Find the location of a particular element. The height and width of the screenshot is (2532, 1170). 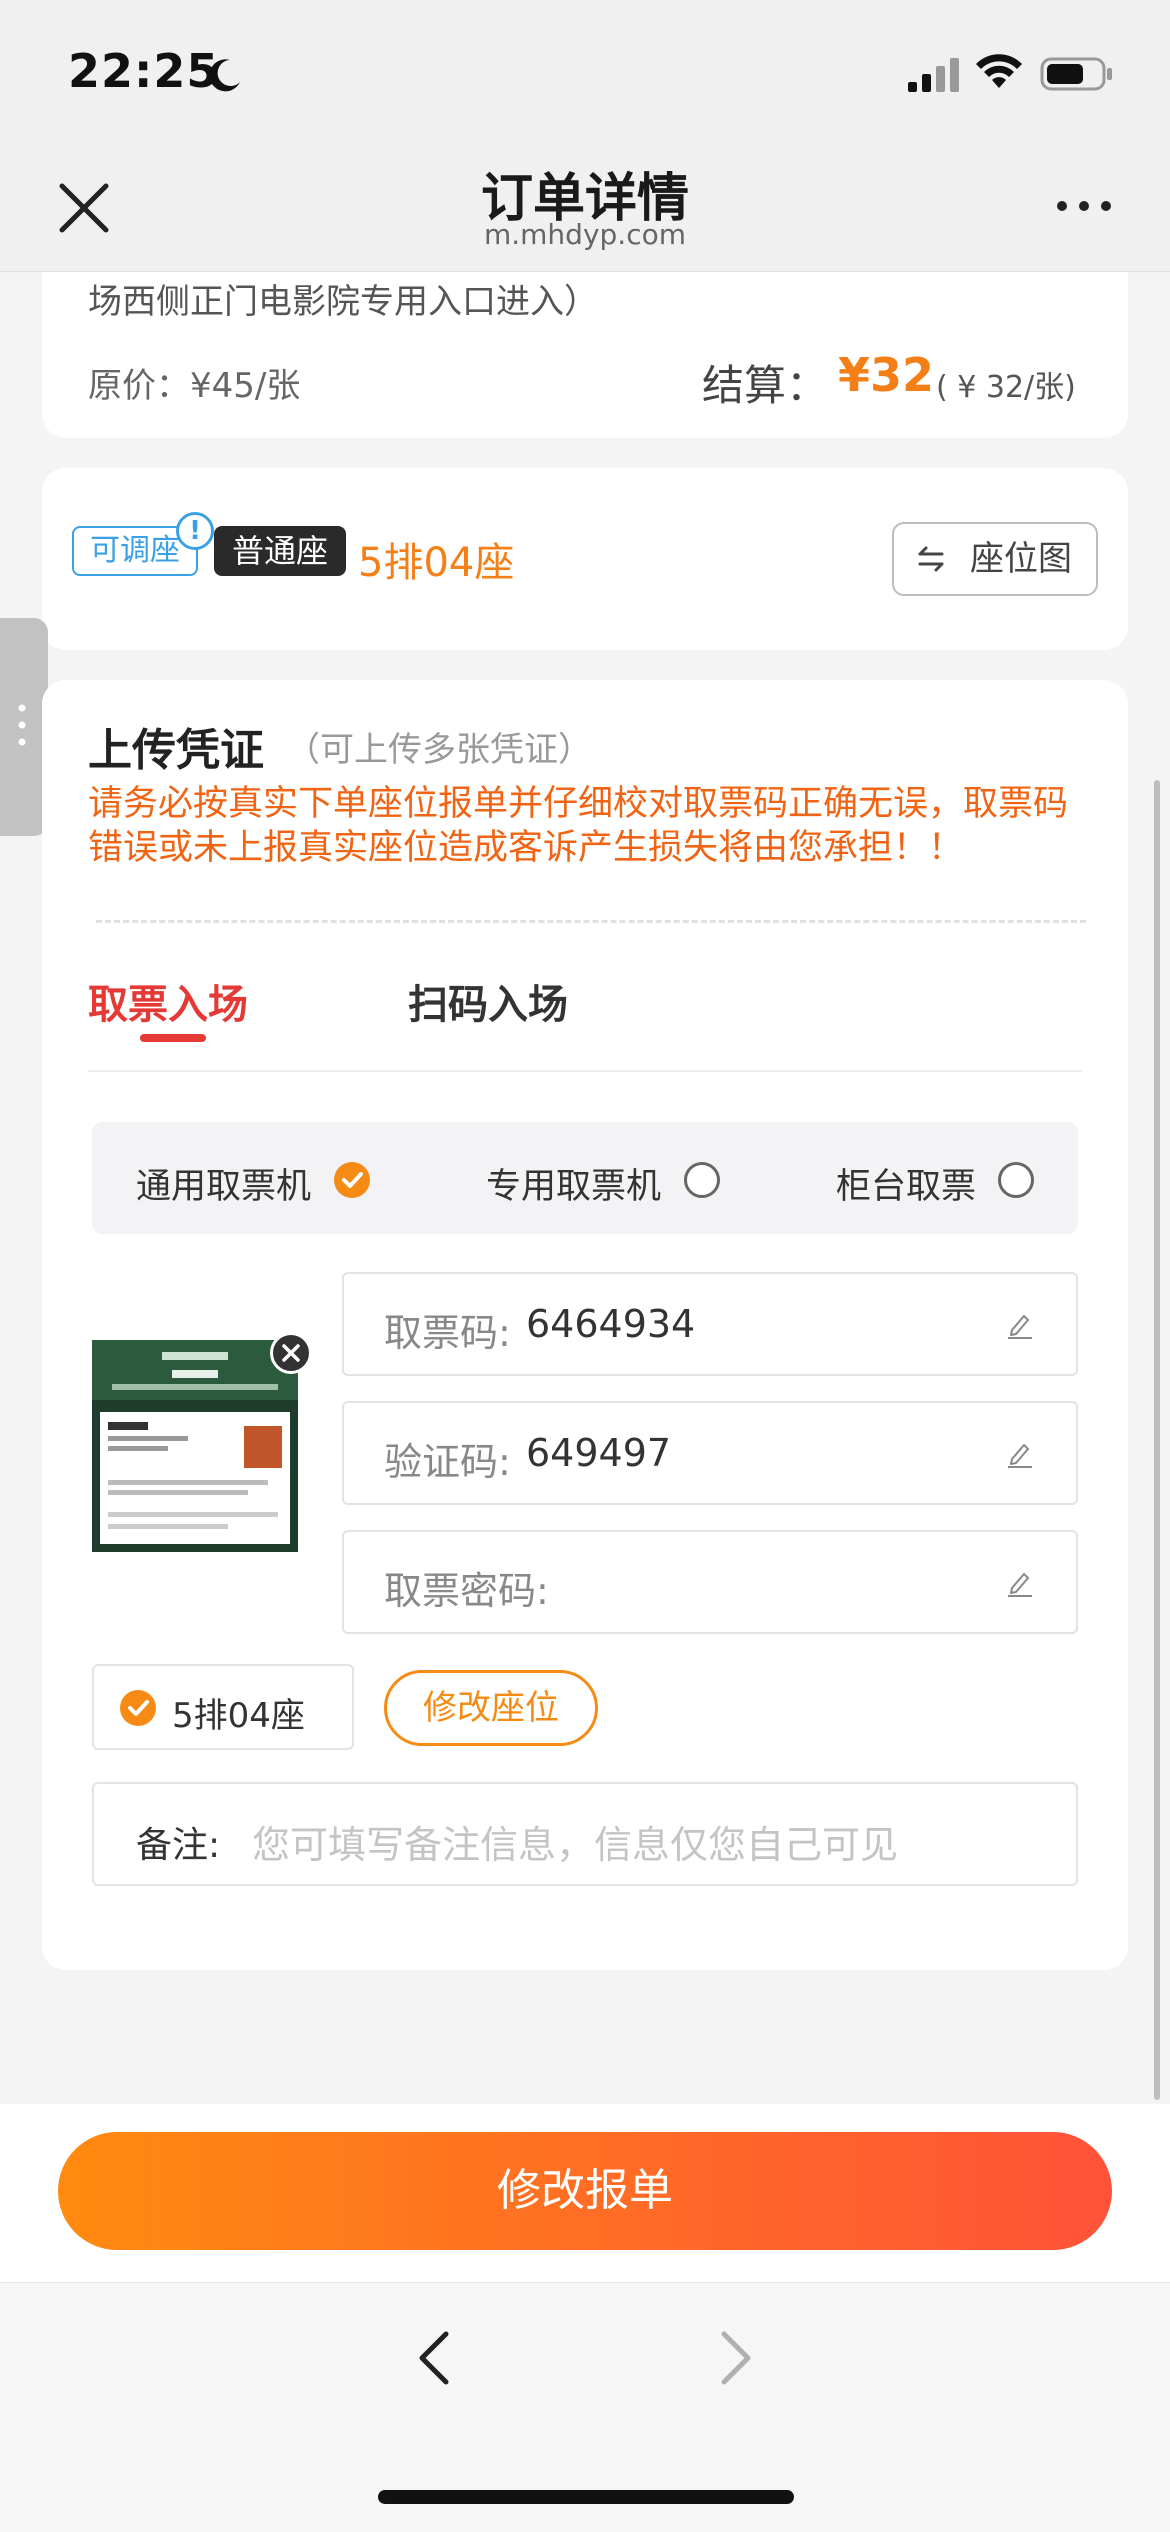

status-time: 22:25 is located at coordinates (144, 71).